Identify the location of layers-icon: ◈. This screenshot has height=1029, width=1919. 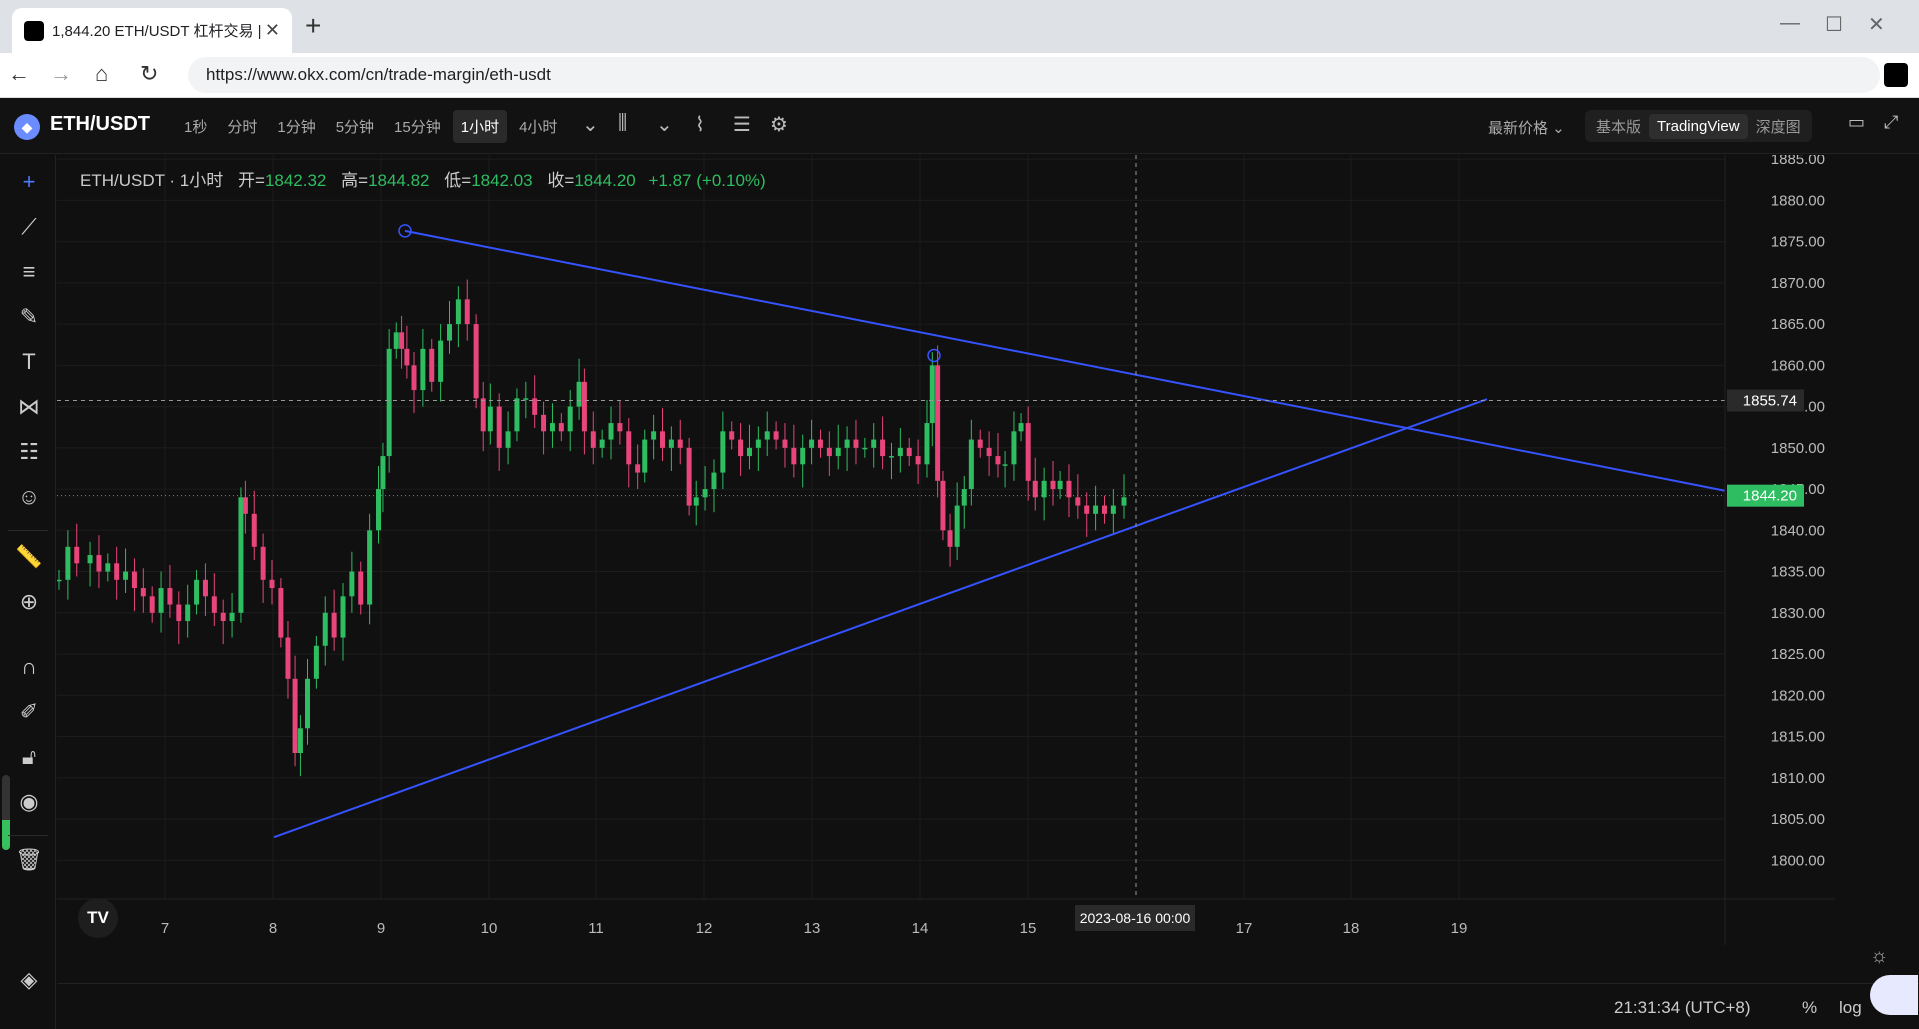
(29, 980).